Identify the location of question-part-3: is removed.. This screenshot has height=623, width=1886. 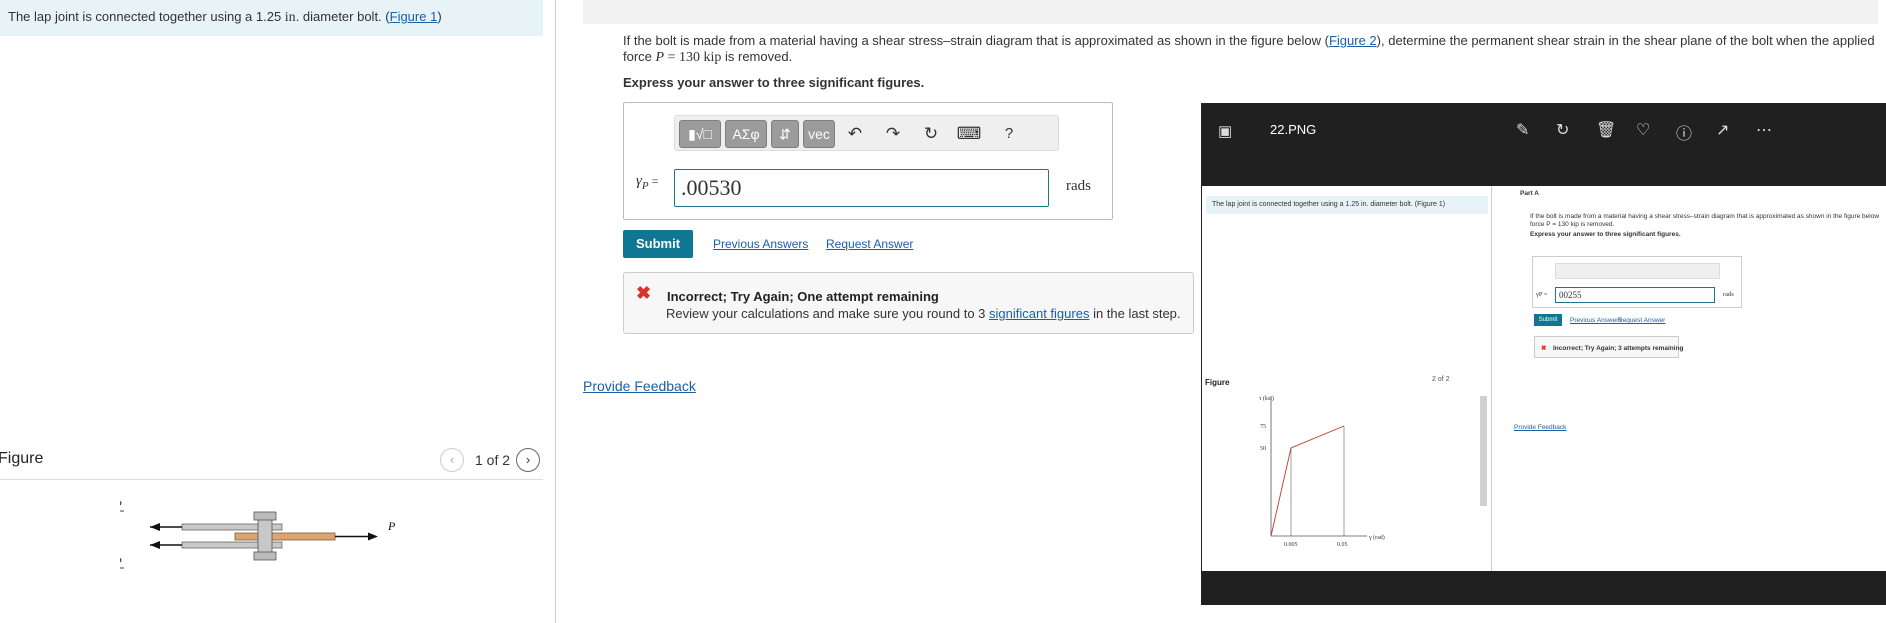
(757, 56).